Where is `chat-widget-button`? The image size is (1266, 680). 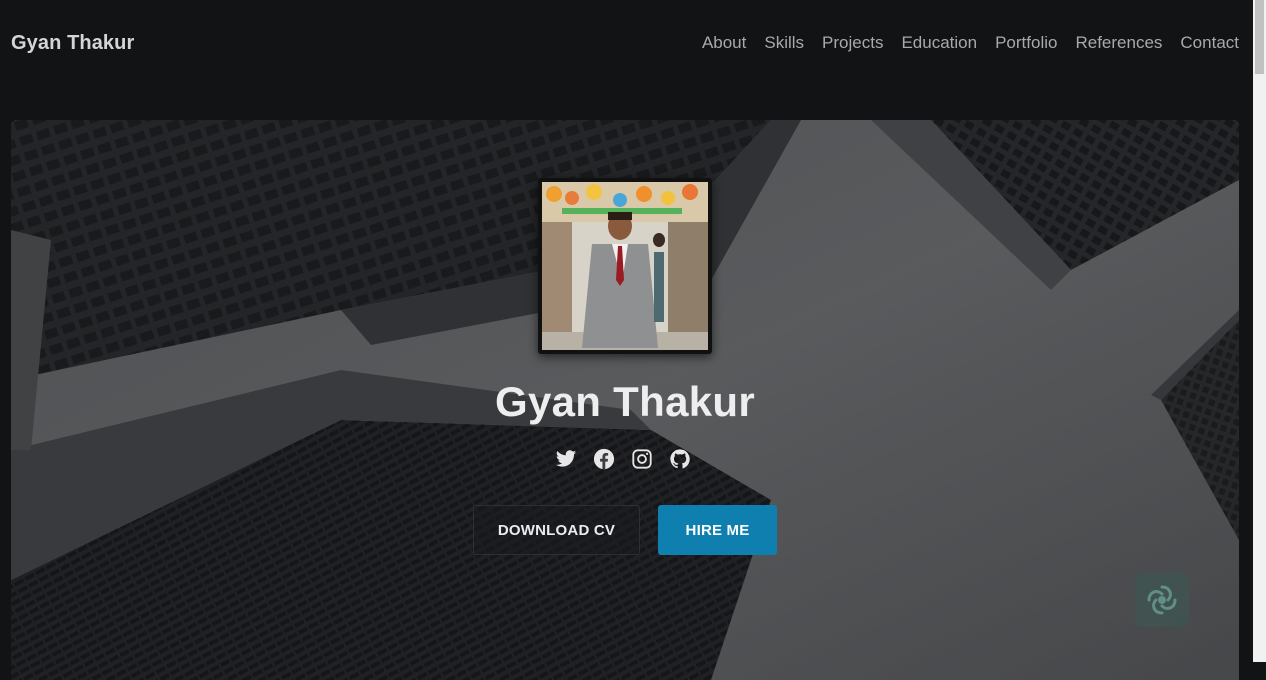 chat-widget-button is located at coordinates (1162, 600).